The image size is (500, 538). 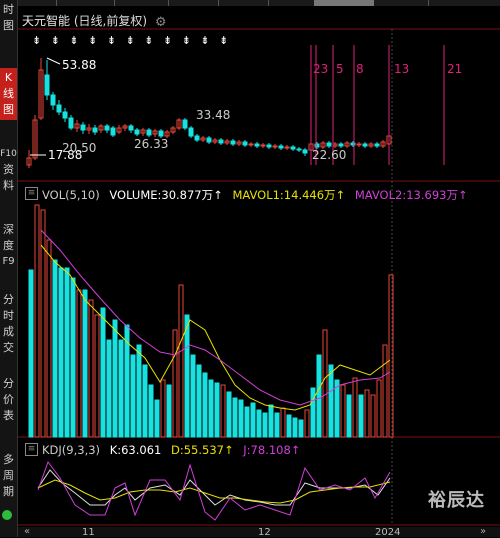 What do you see at coordinates (406, 195) in the screenshot?
I see `mavol2-value: MAVOL2:13.693万` at bounding box center [406, 195].